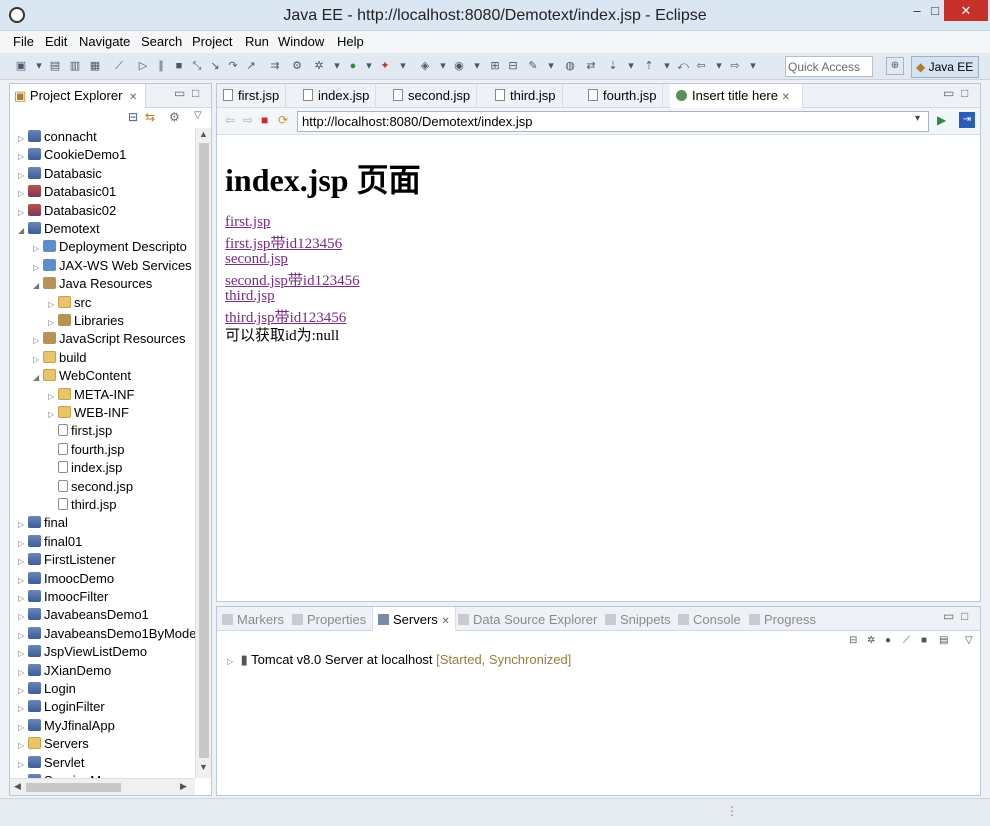  I want to click on suspend-icon: ∥, so click(161, 66).